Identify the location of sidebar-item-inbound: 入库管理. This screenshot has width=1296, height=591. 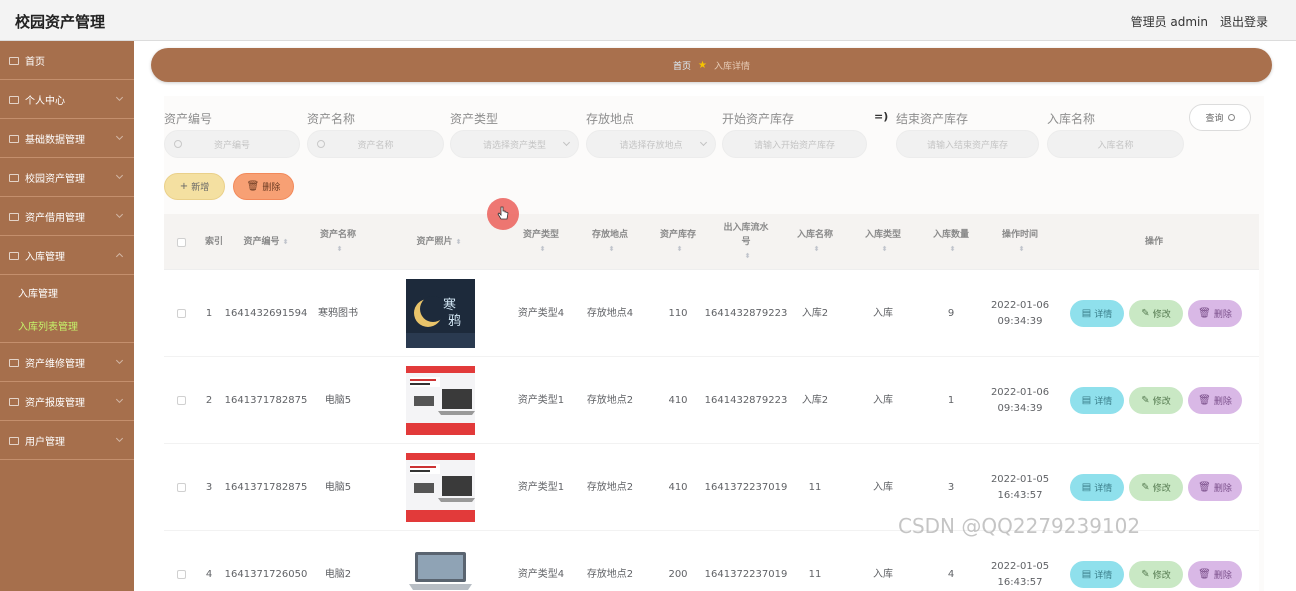
(67, 255).